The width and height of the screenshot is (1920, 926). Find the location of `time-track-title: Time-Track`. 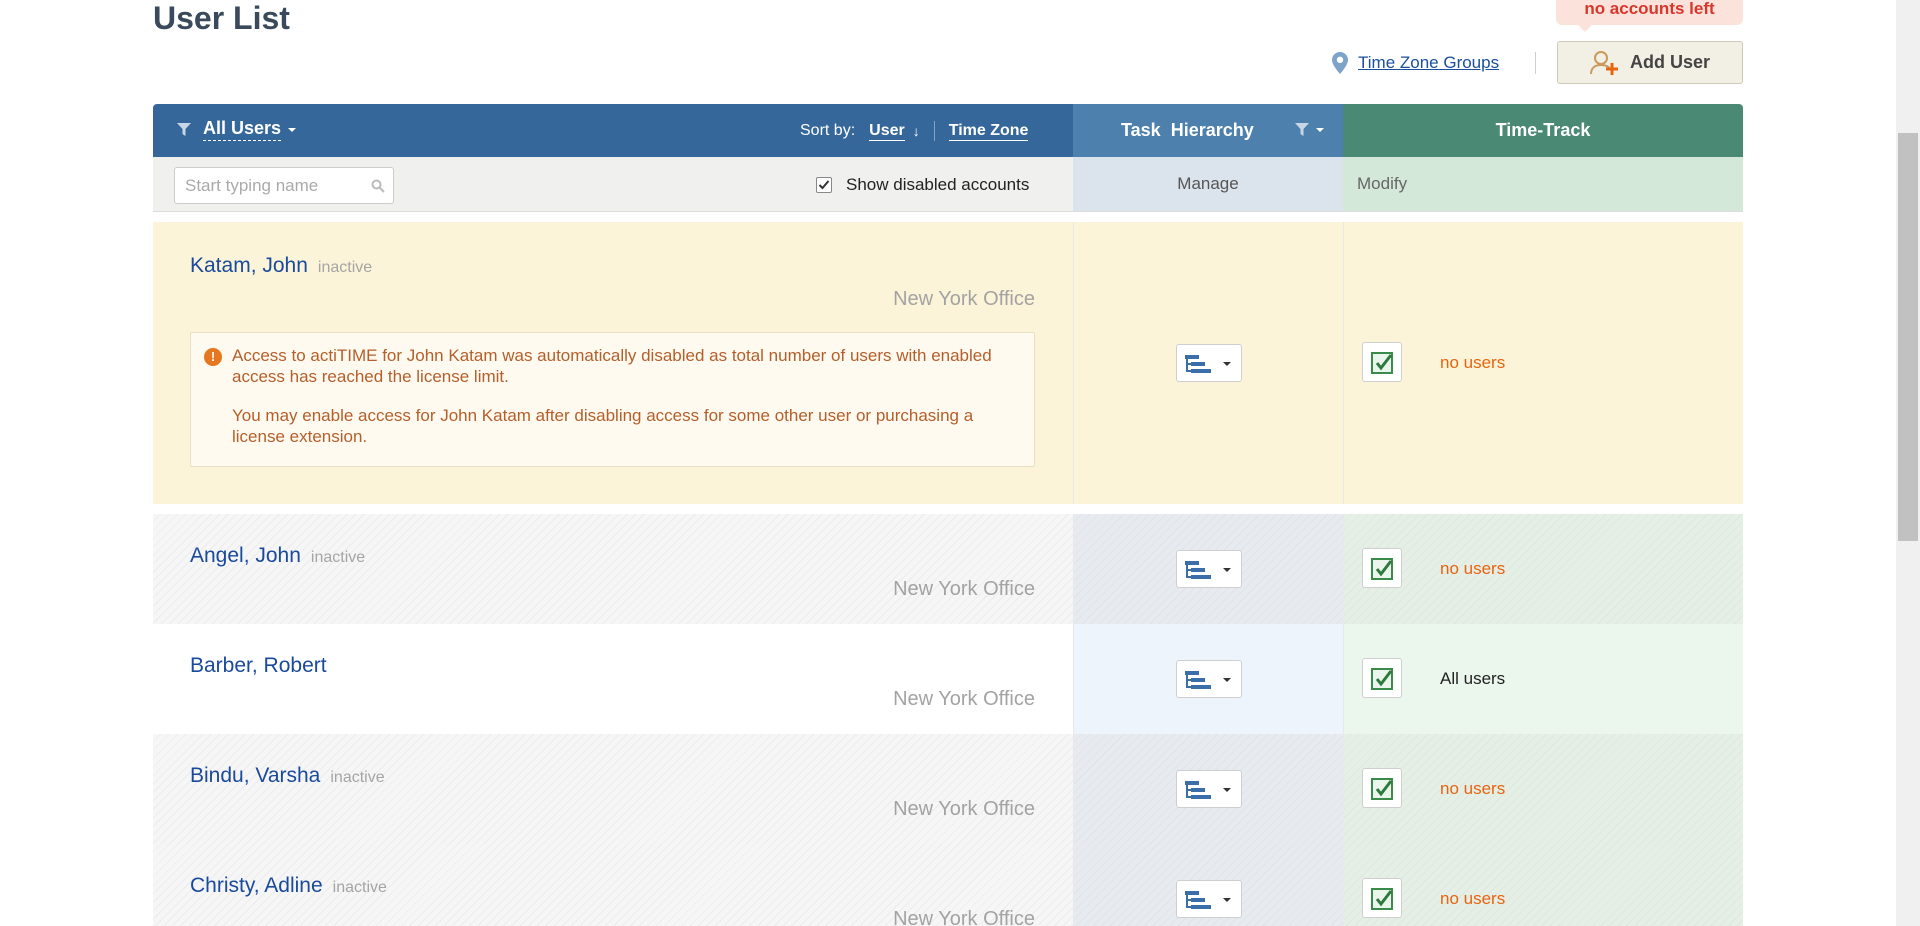

time-track-title: Time-Track is located at coordinates (1543, 130).